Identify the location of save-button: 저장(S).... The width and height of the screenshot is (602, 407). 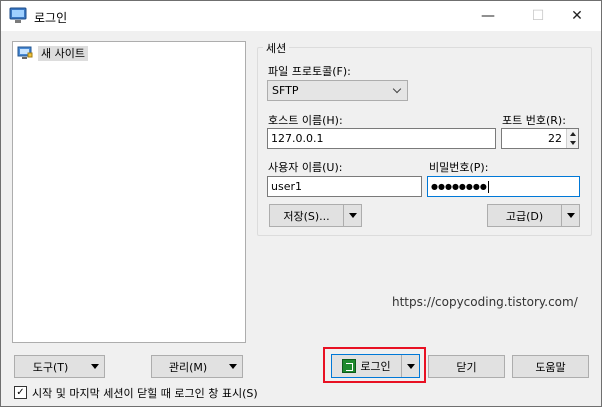
(315, 215).